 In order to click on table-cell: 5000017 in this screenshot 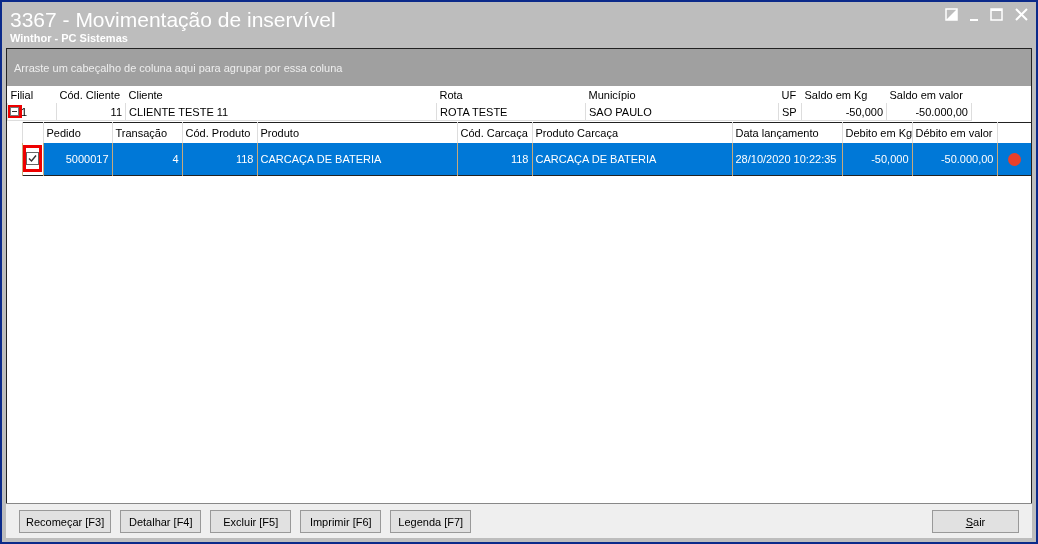, I will do `click(87, 159)`.